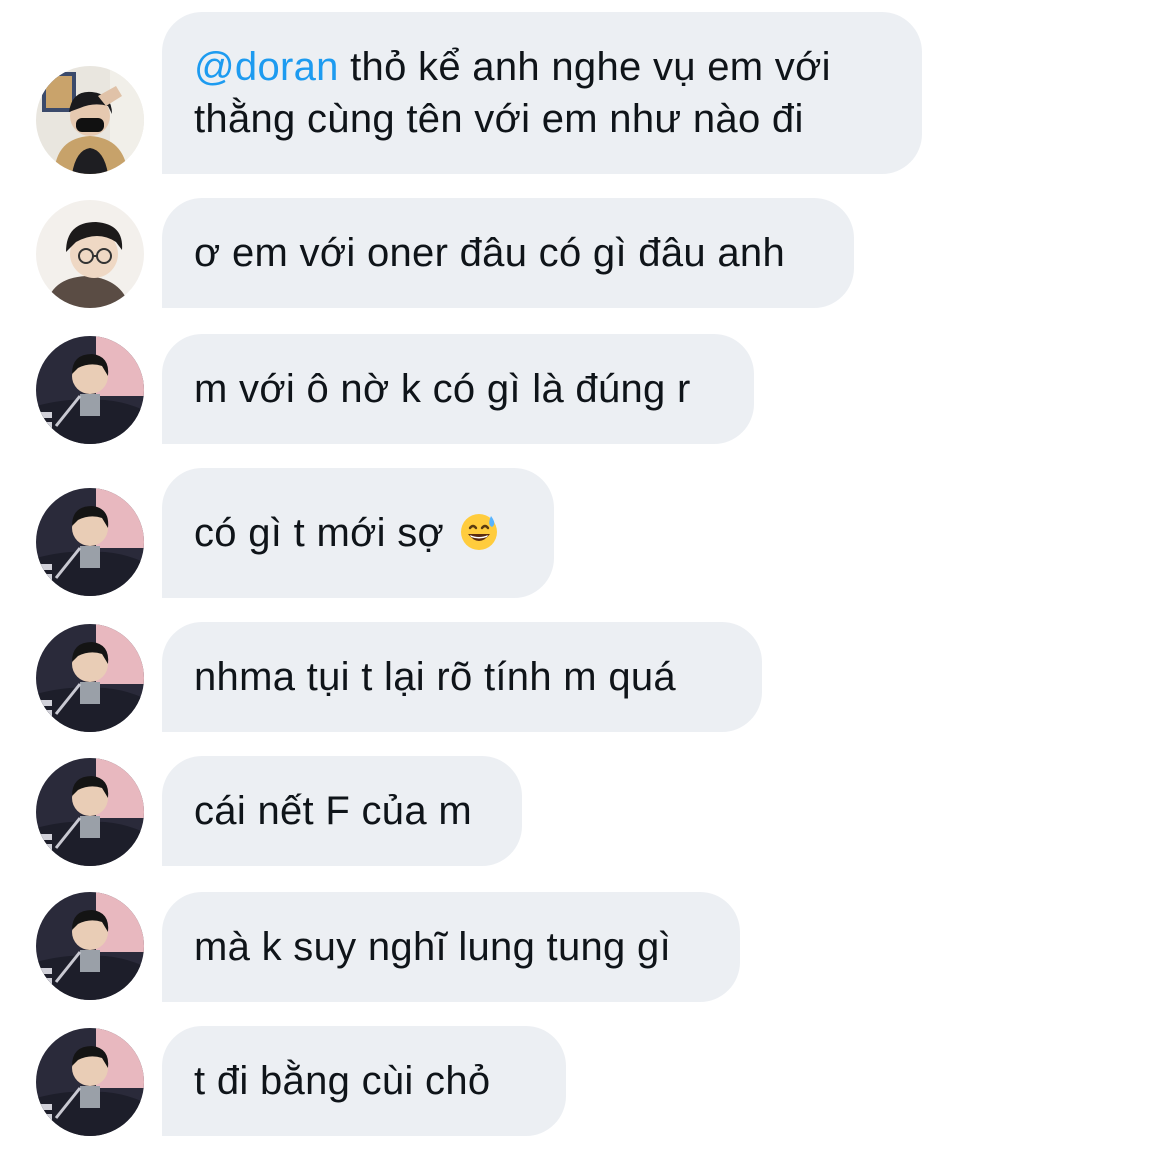 The width and height of the screenshot is (1170, 1149). Describe the element at coordinates (584, 67) in the screenshot. I see `message-text-segment: thỏ kể anh nghe vụ em với` at that location.